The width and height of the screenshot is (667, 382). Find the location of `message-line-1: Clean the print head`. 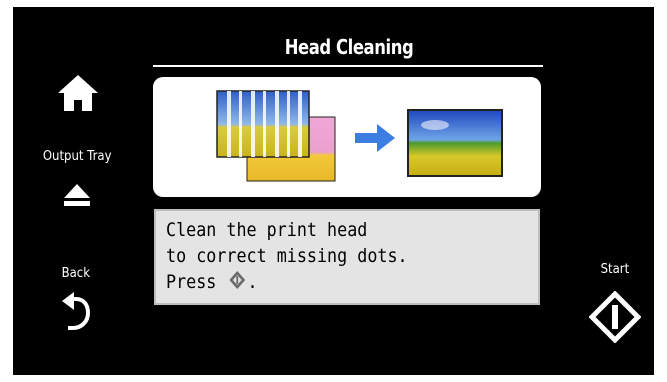

message-line-1: Clean the print head is located at coordinates (267, 230).